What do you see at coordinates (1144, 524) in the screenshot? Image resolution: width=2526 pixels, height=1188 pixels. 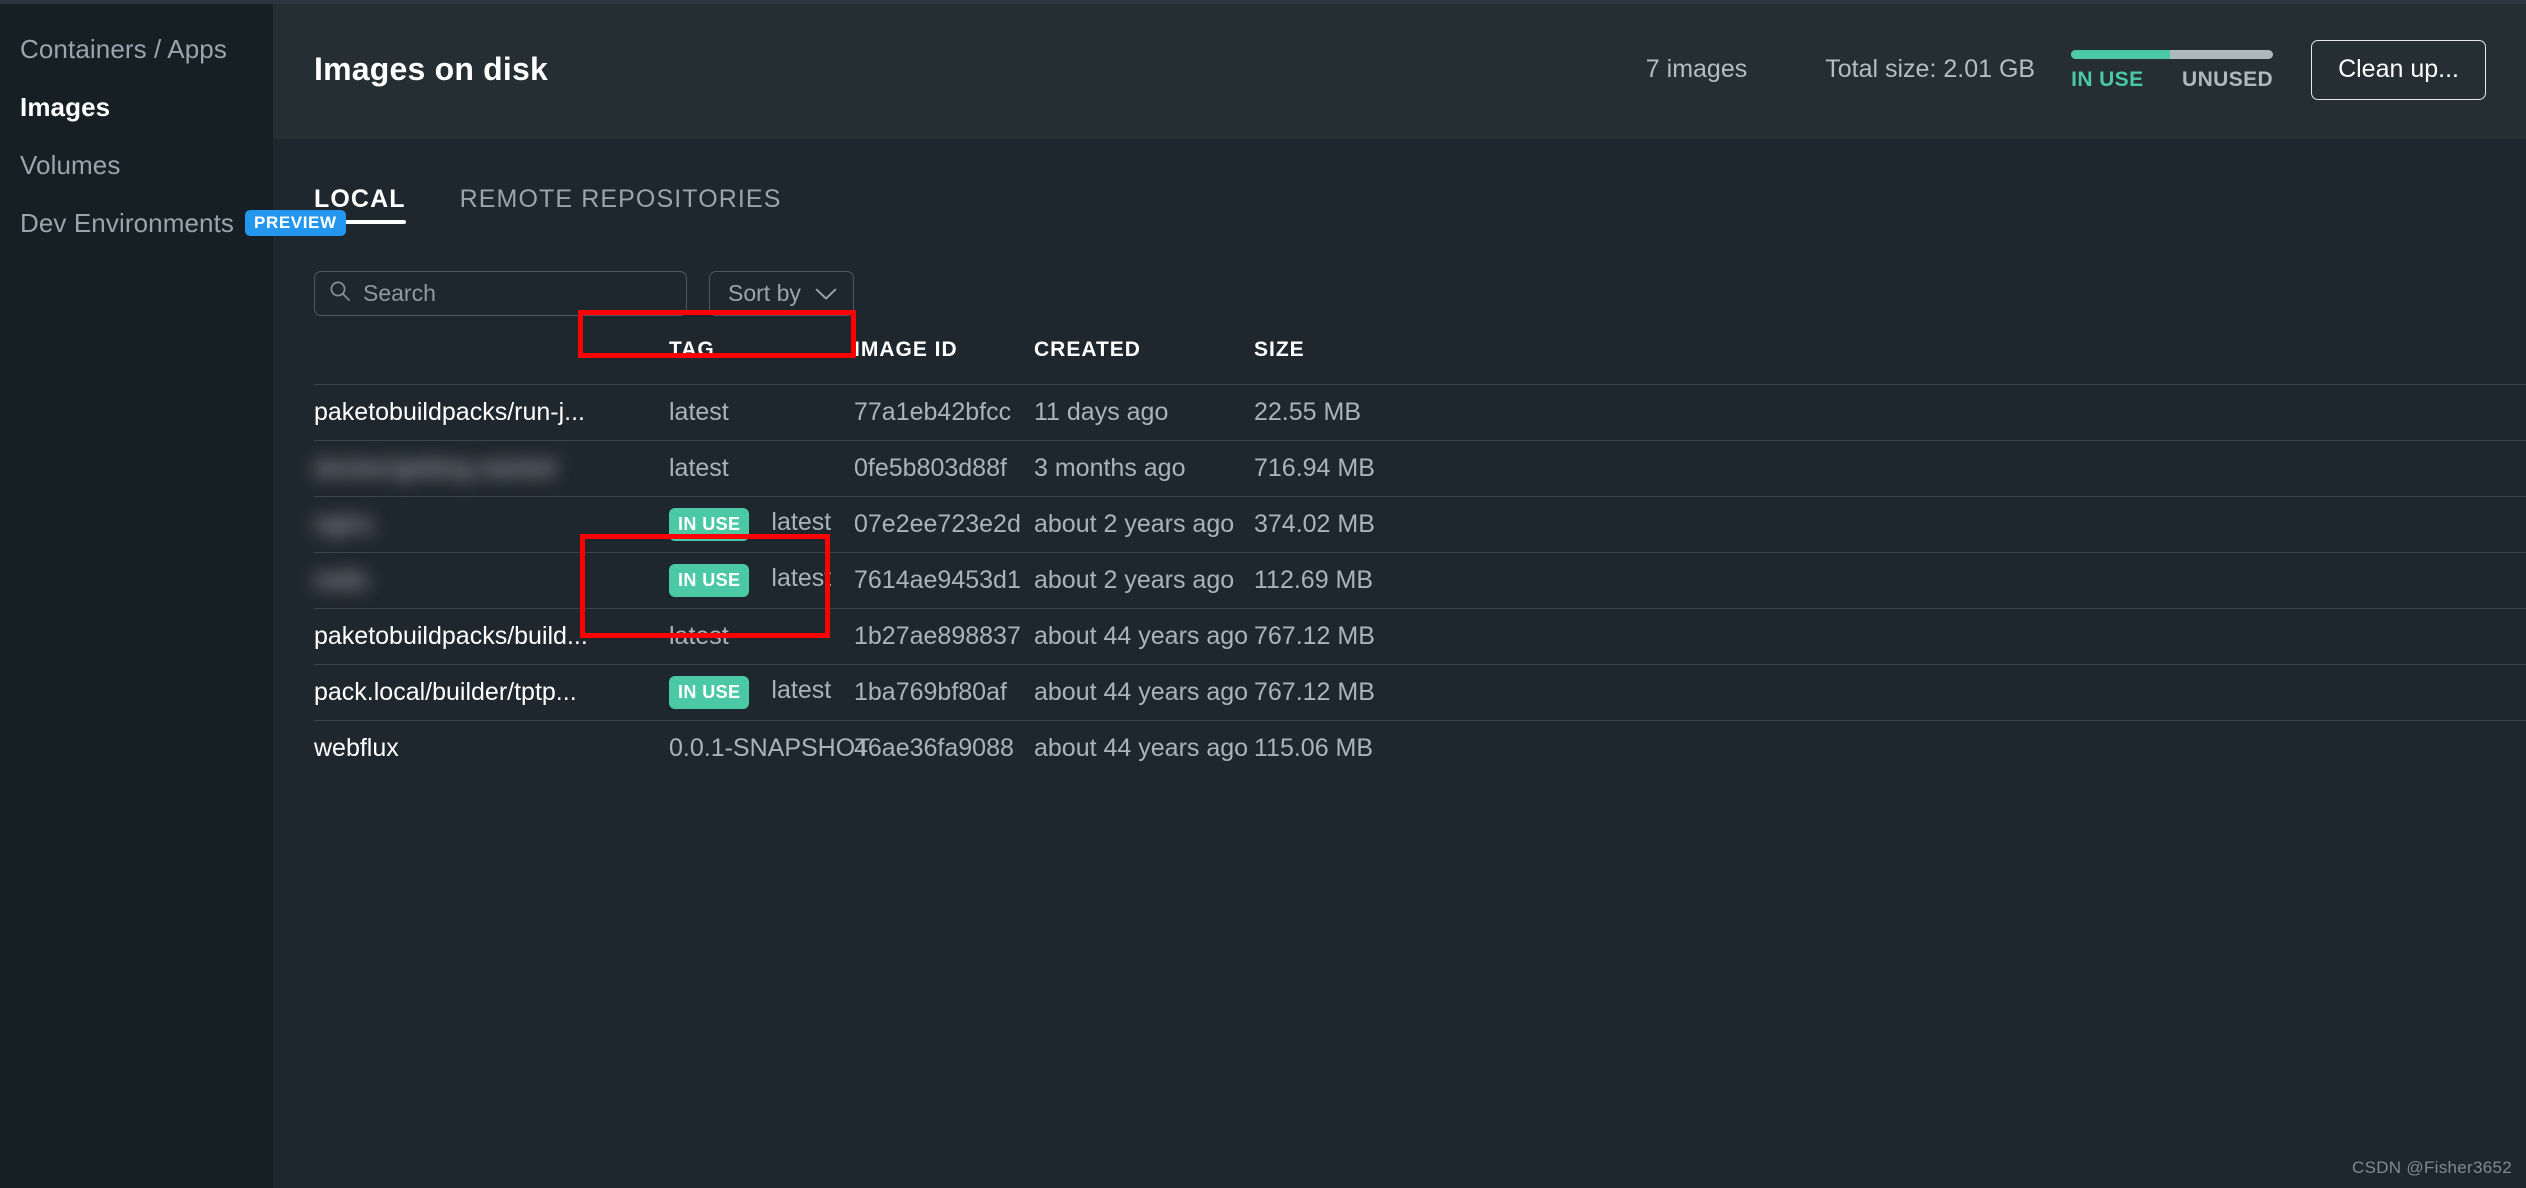 I see `cell-created: about 2 years ago` at bounding box center [1144, 524].